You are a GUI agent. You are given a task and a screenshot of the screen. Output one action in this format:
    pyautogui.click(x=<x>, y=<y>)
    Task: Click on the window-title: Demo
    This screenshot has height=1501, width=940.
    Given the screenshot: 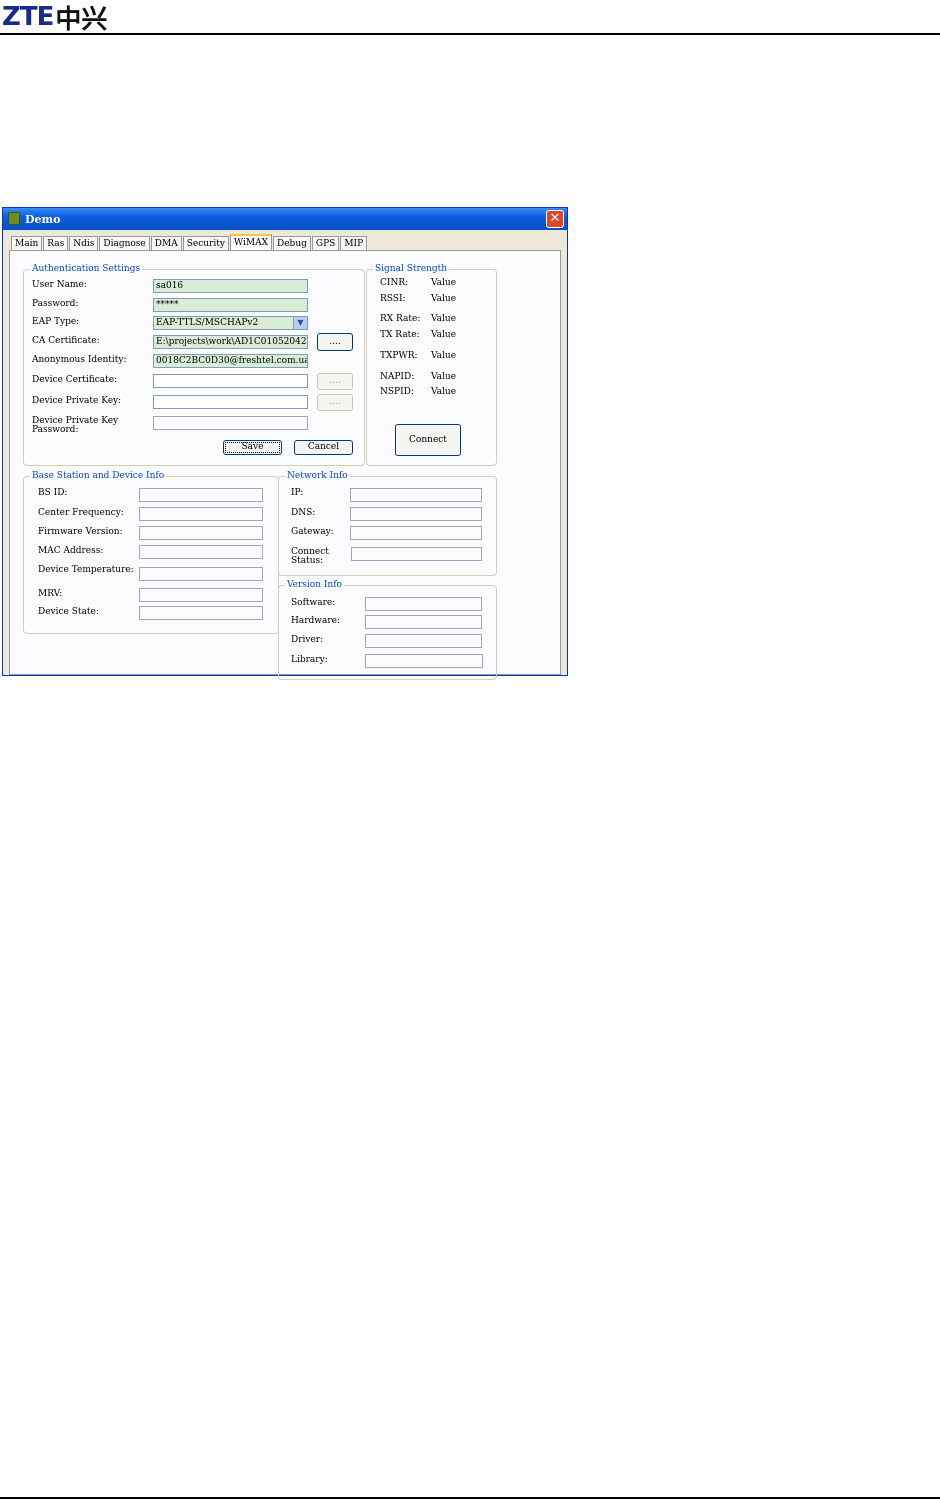 What is the action you would take?
    pyautogui.click(x=43, y=219)
    